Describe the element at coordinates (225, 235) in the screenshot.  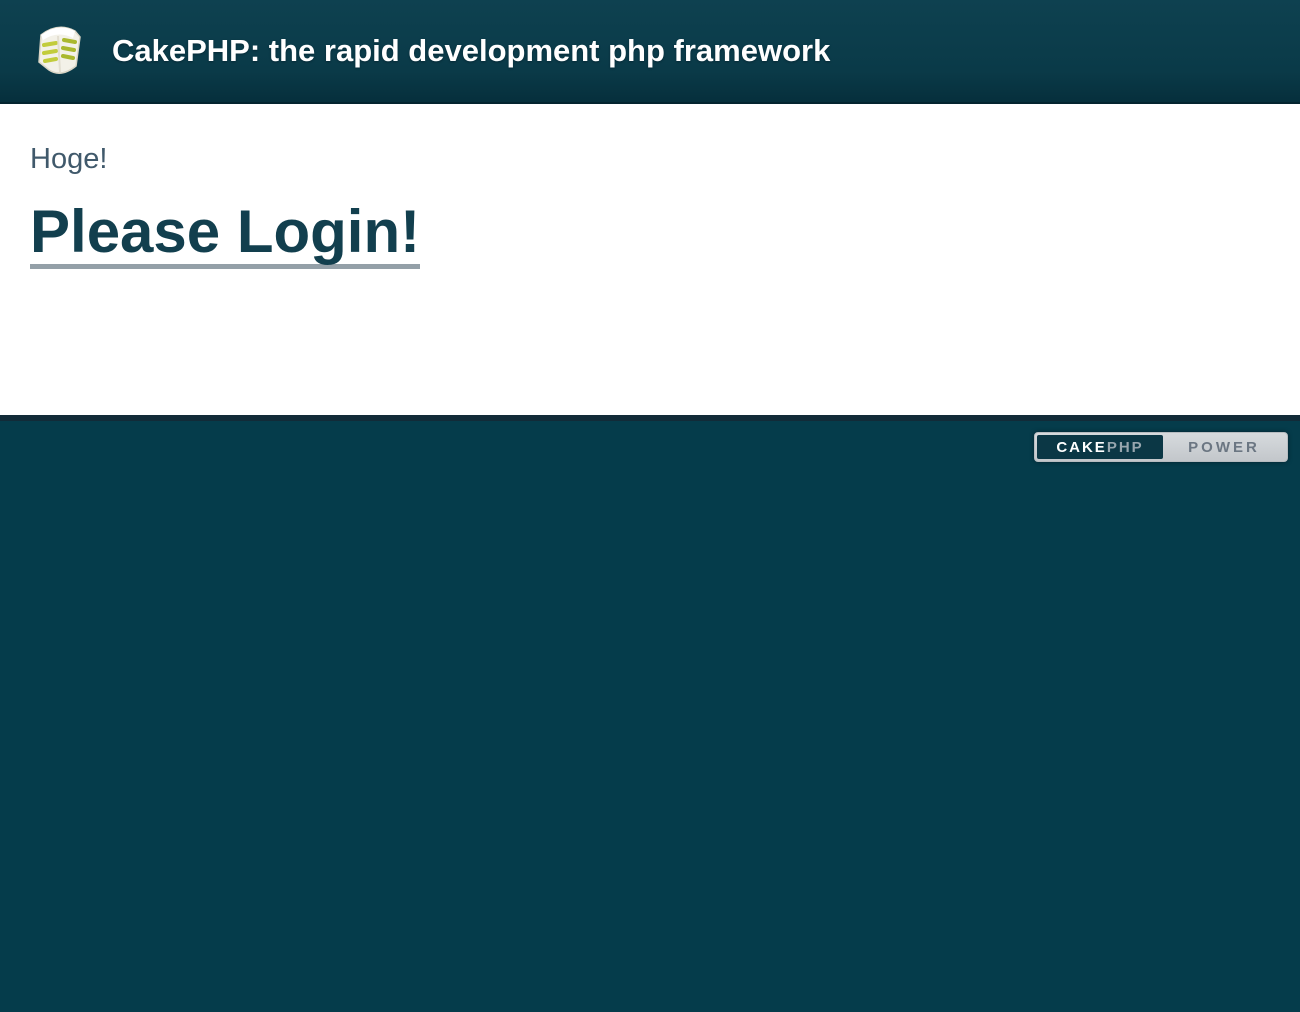
I see `login-link: Please Login!` at that location.